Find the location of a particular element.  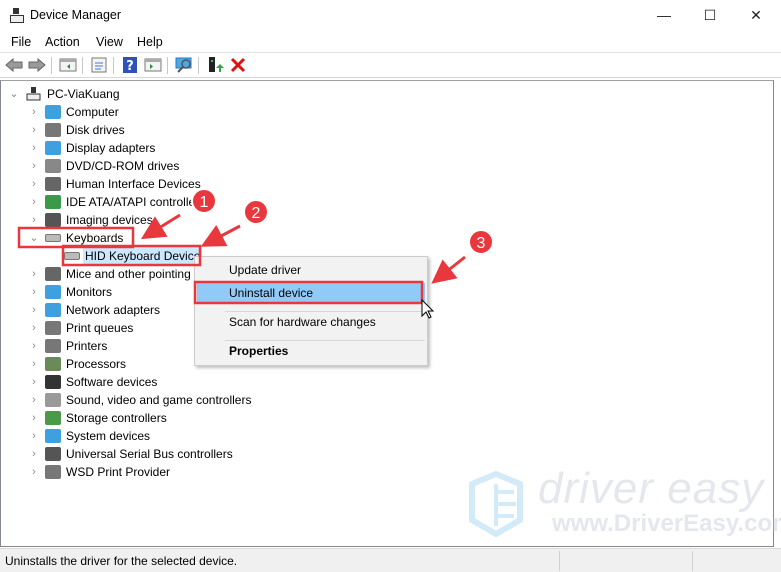

storage-controller-icon is located at coordinates (53, 418).